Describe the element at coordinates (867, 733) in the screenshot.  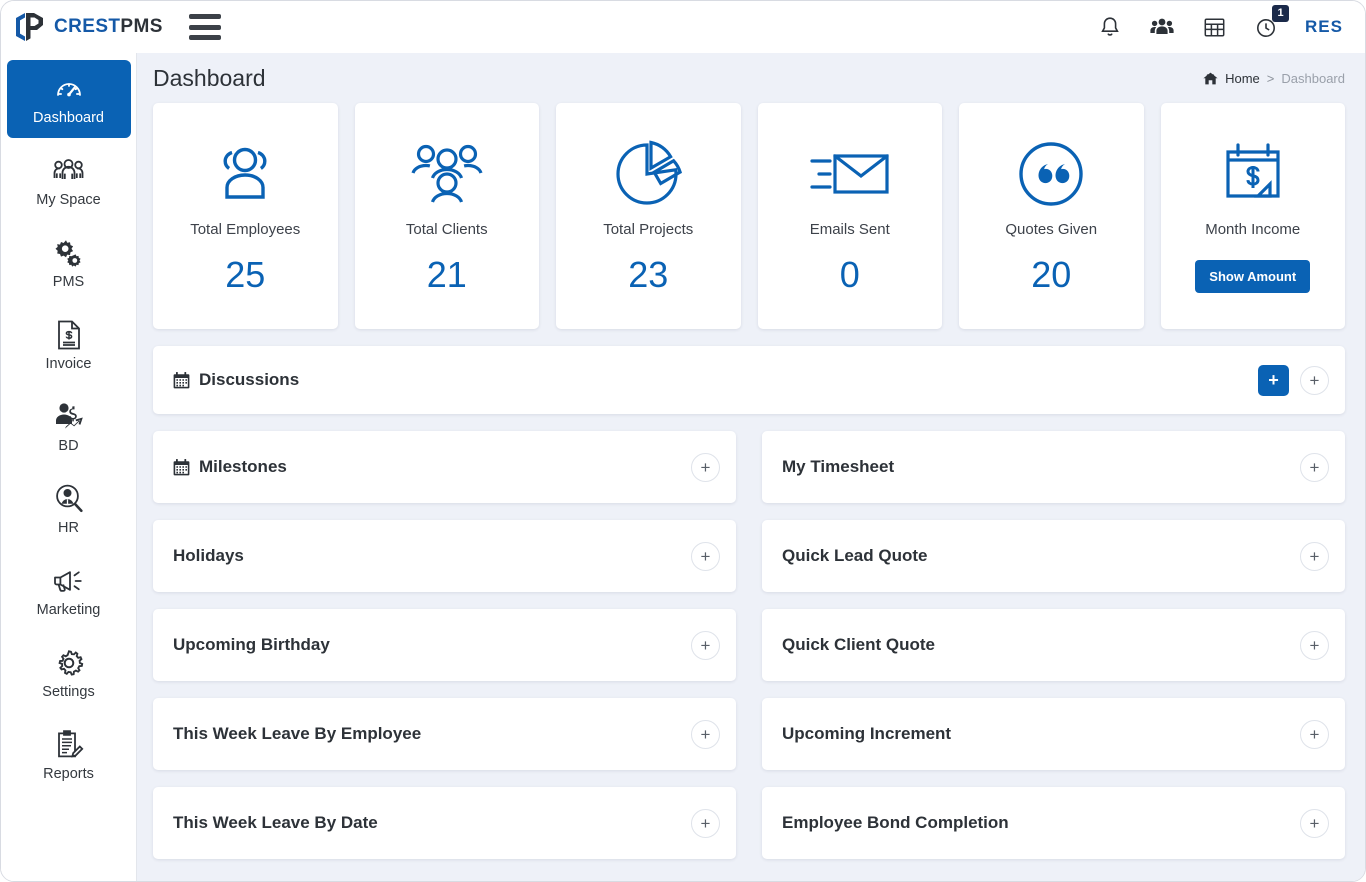
I see `panel-title-text: Upcoming Increment` at that location.